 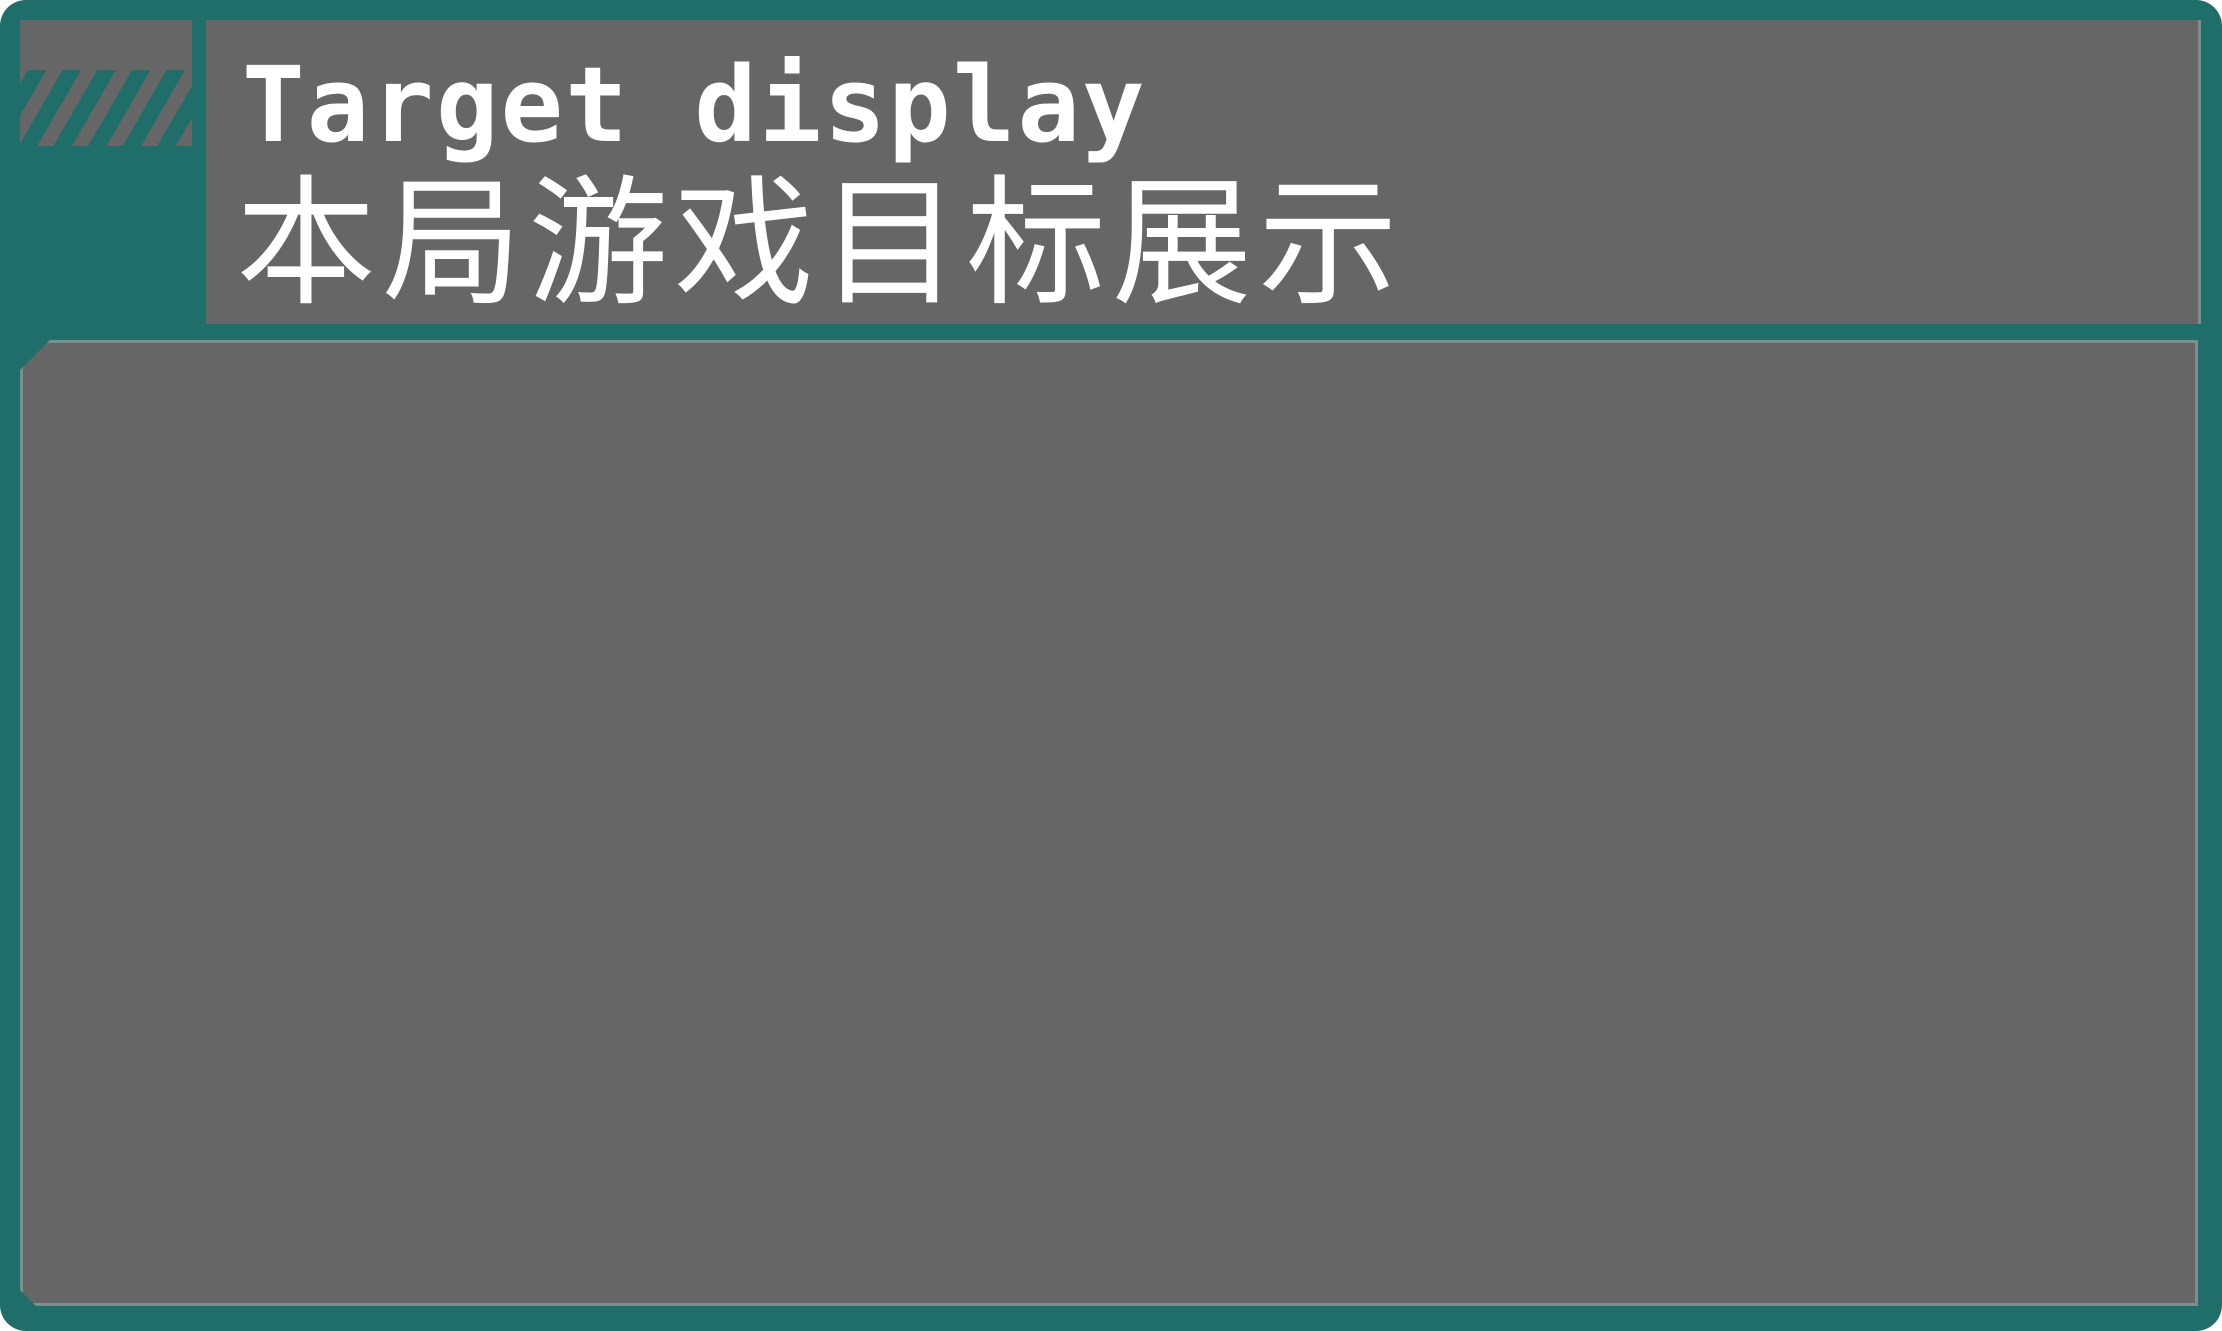 What do you see at coordinates (694, 105) in the screenshot?
I see `panel-title-english: Target display` at bounding box center [694, 105].